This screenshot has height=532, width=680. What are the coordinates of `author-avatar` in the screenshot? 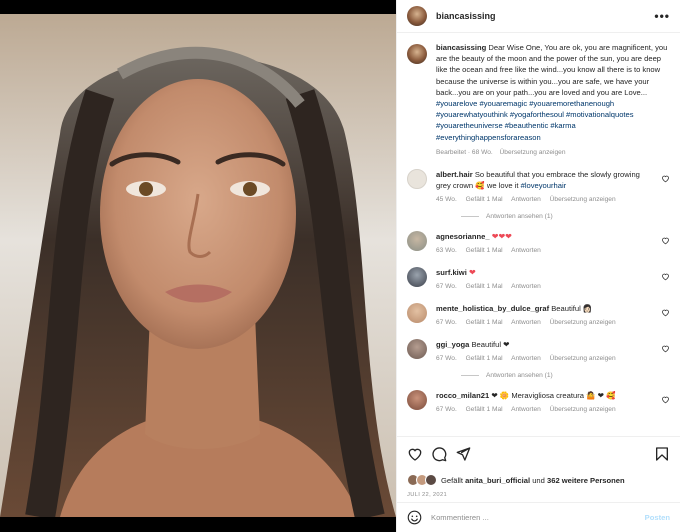 It's located at (417, 16).